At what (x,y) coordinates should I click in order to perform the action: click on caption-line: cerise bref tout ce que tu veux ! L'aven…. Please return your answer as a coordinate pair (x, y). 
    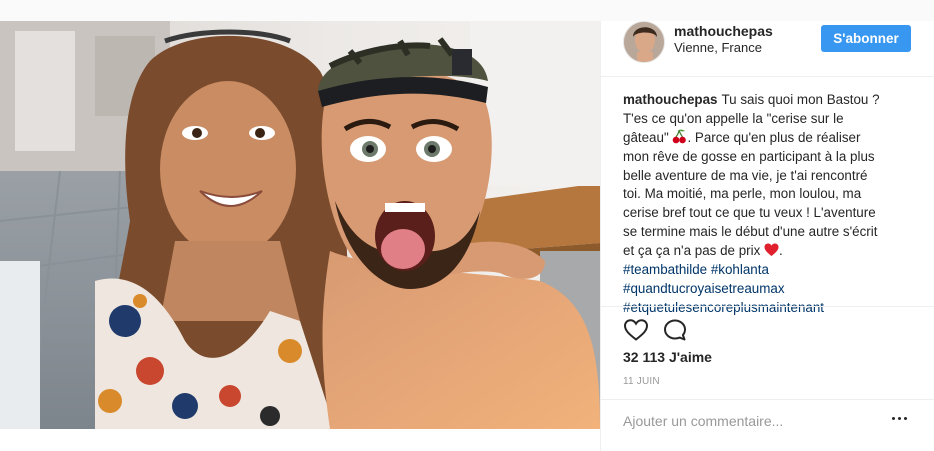
    Looking at the image, I should click on (749, 213).